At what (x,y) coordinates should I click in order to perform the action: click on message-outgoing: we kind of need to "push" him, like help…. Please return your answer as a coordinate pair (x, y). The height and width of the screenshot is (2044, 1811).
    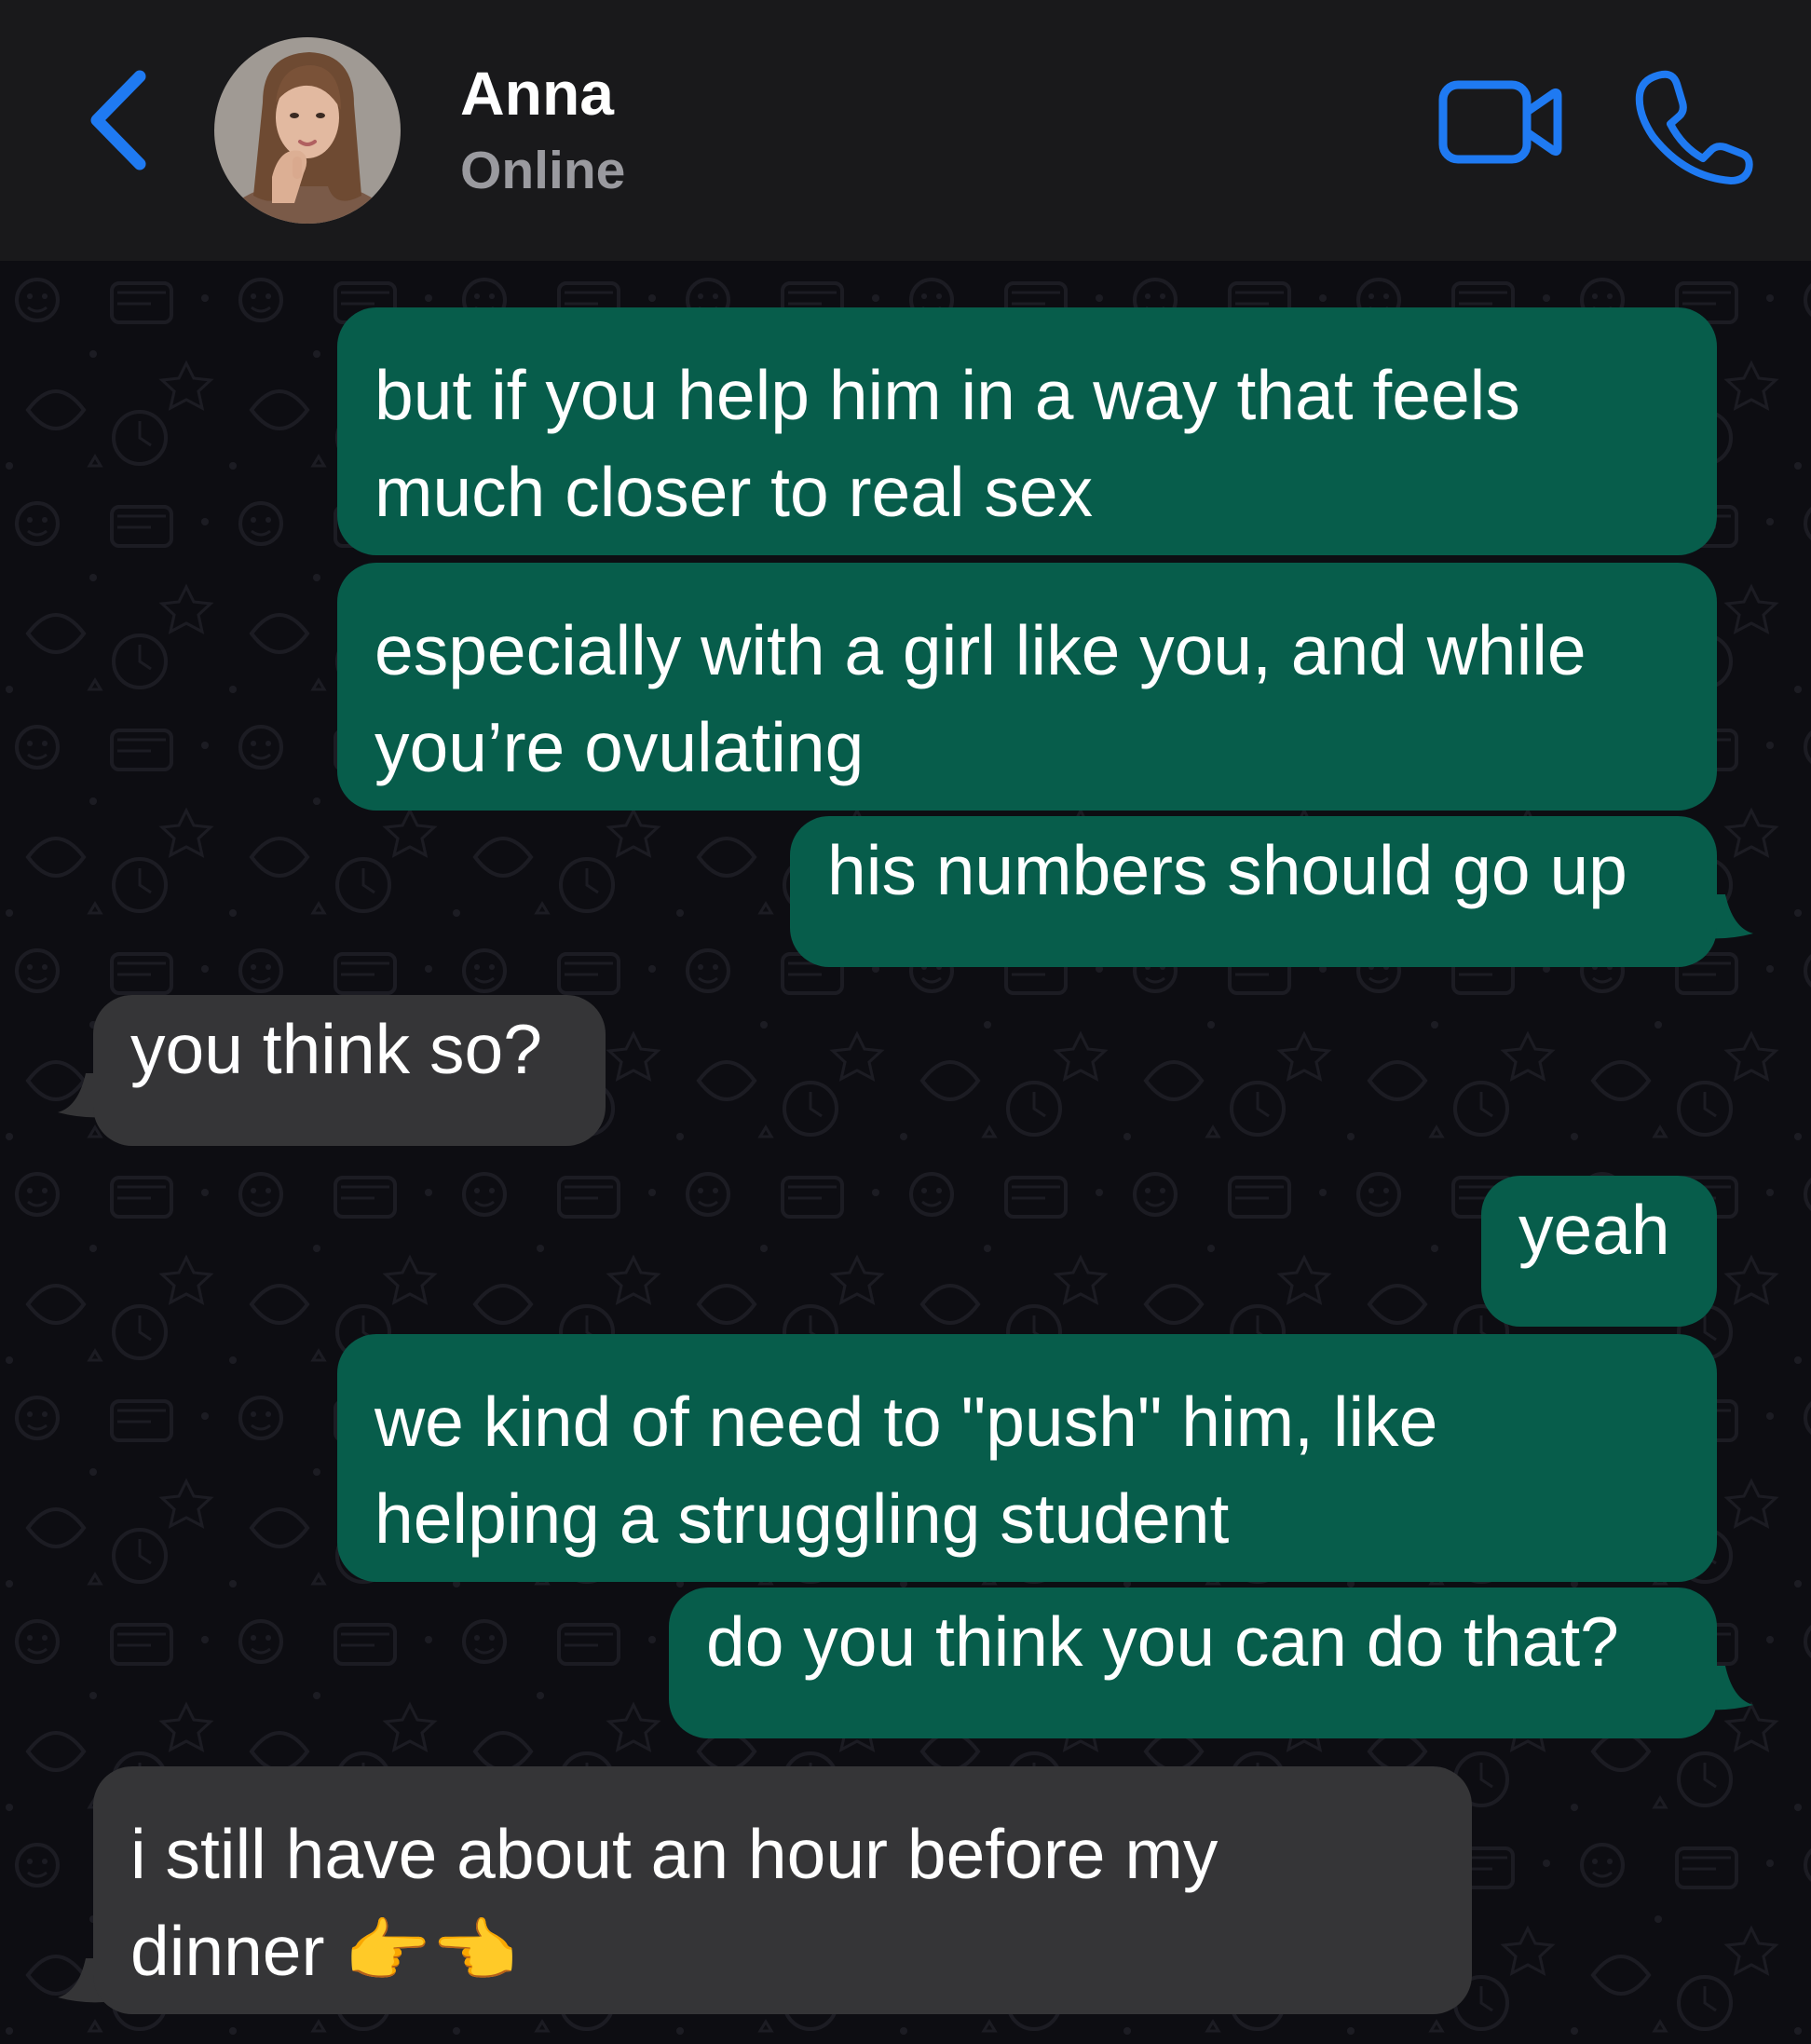
    Looking at the image, I should click on (1027, 1458).